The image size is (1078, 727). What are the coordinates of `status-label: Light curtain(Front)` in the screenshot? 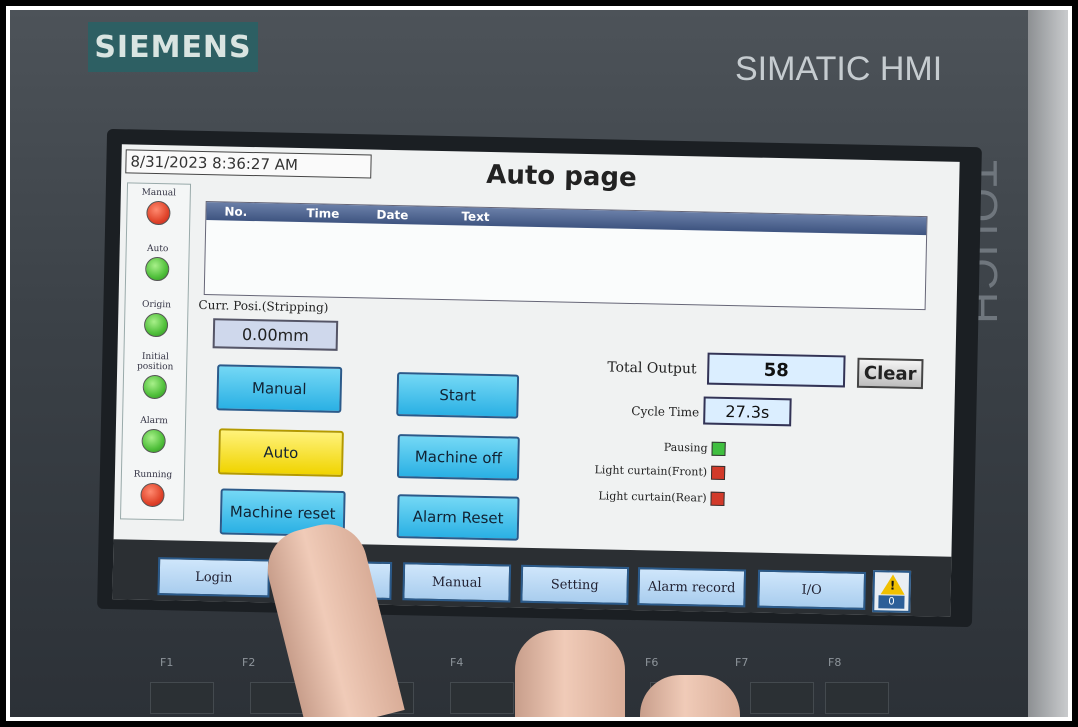 It's located at (651, 471).